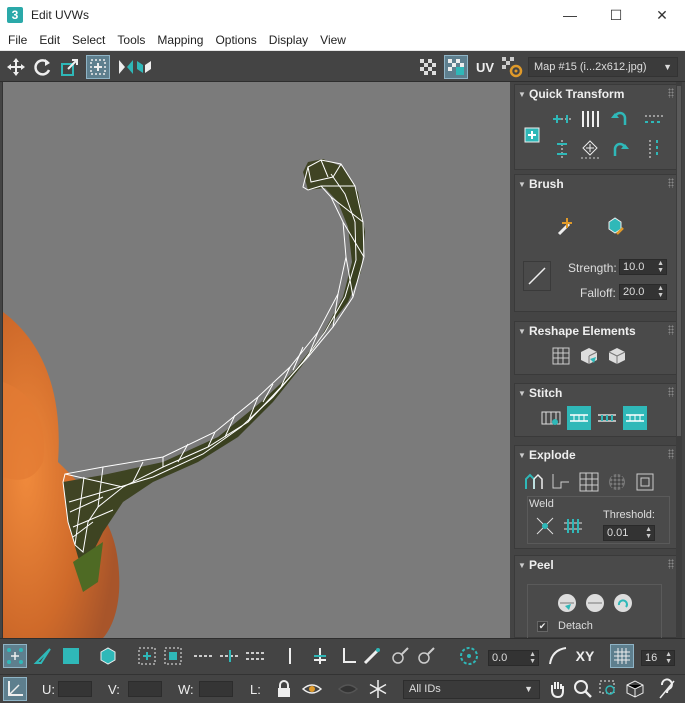 This screenshot has width=685, height=703. Describe the element at coordinates (662, 15) in the screenshot. I see `close-button: ✕` at that location.